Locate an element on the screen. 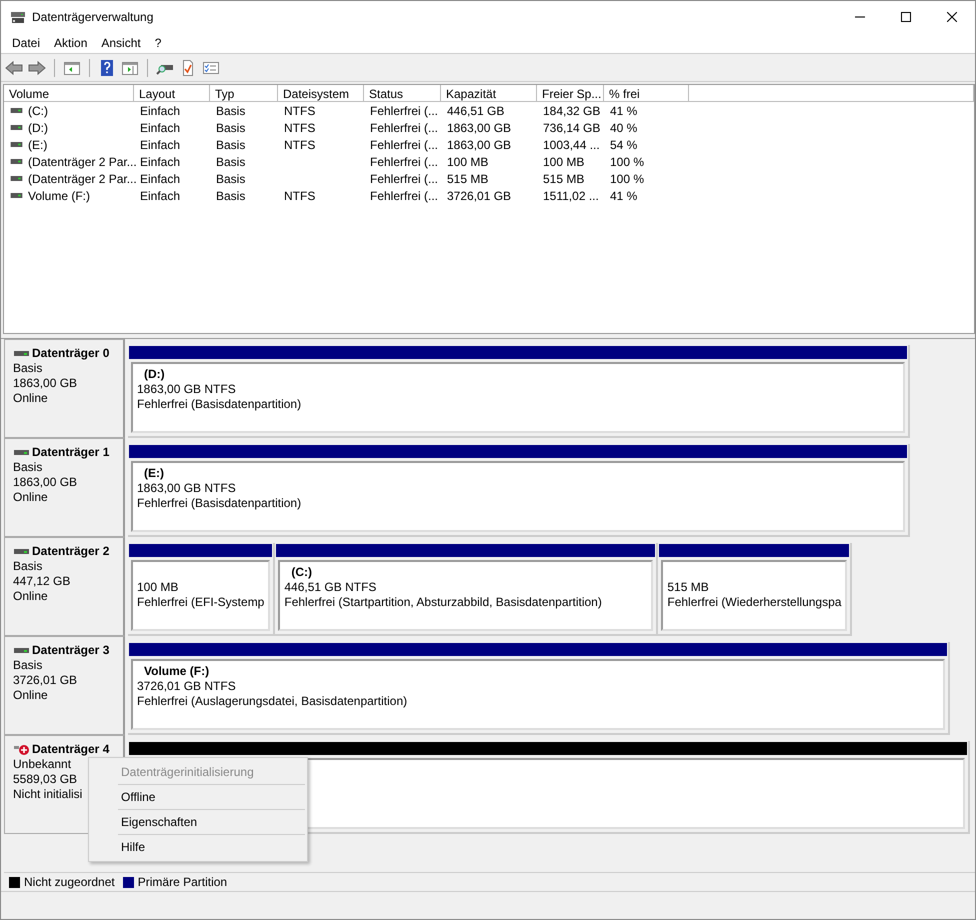 The width and height of the screenshot is (976, 920). disk-size: 5589,03 GB is located at coordinates (45, 779).